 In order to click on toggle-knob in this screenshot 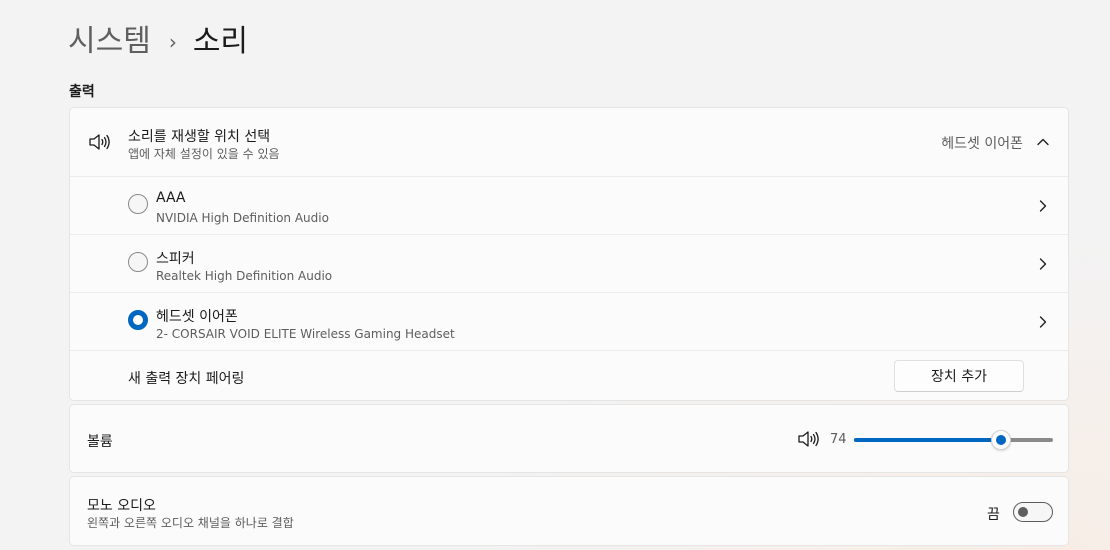, I will do `click(1023, 512)`.